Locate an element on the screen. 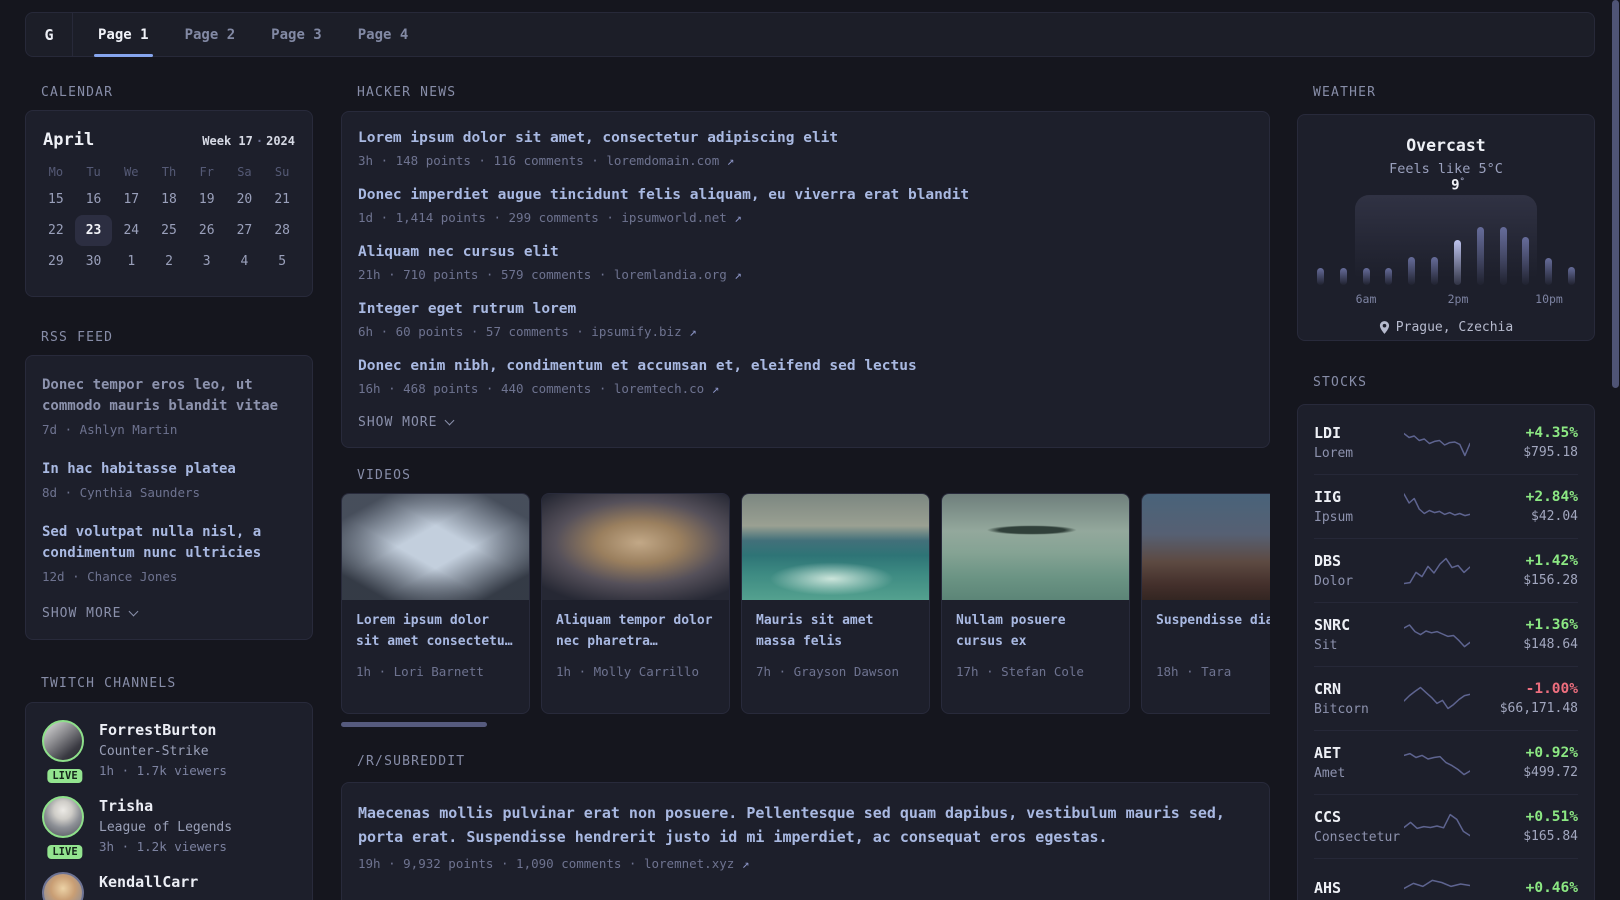 Image resolution: width=1620 pixels, height=900 pixels. stock-id: SNRC Sit is located at coordinates (1359, 634).